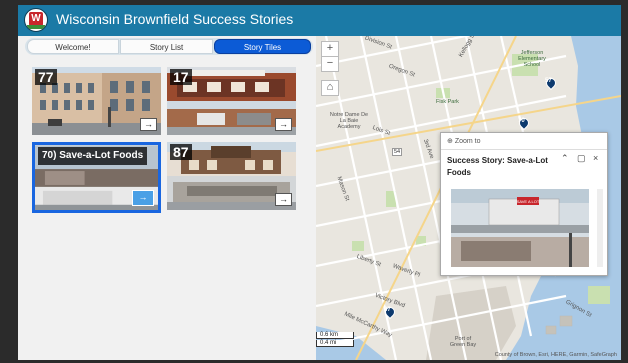  Describe the element at coordinates (46, 77) in the screenshot. I see `tile-number: 77` at that location.